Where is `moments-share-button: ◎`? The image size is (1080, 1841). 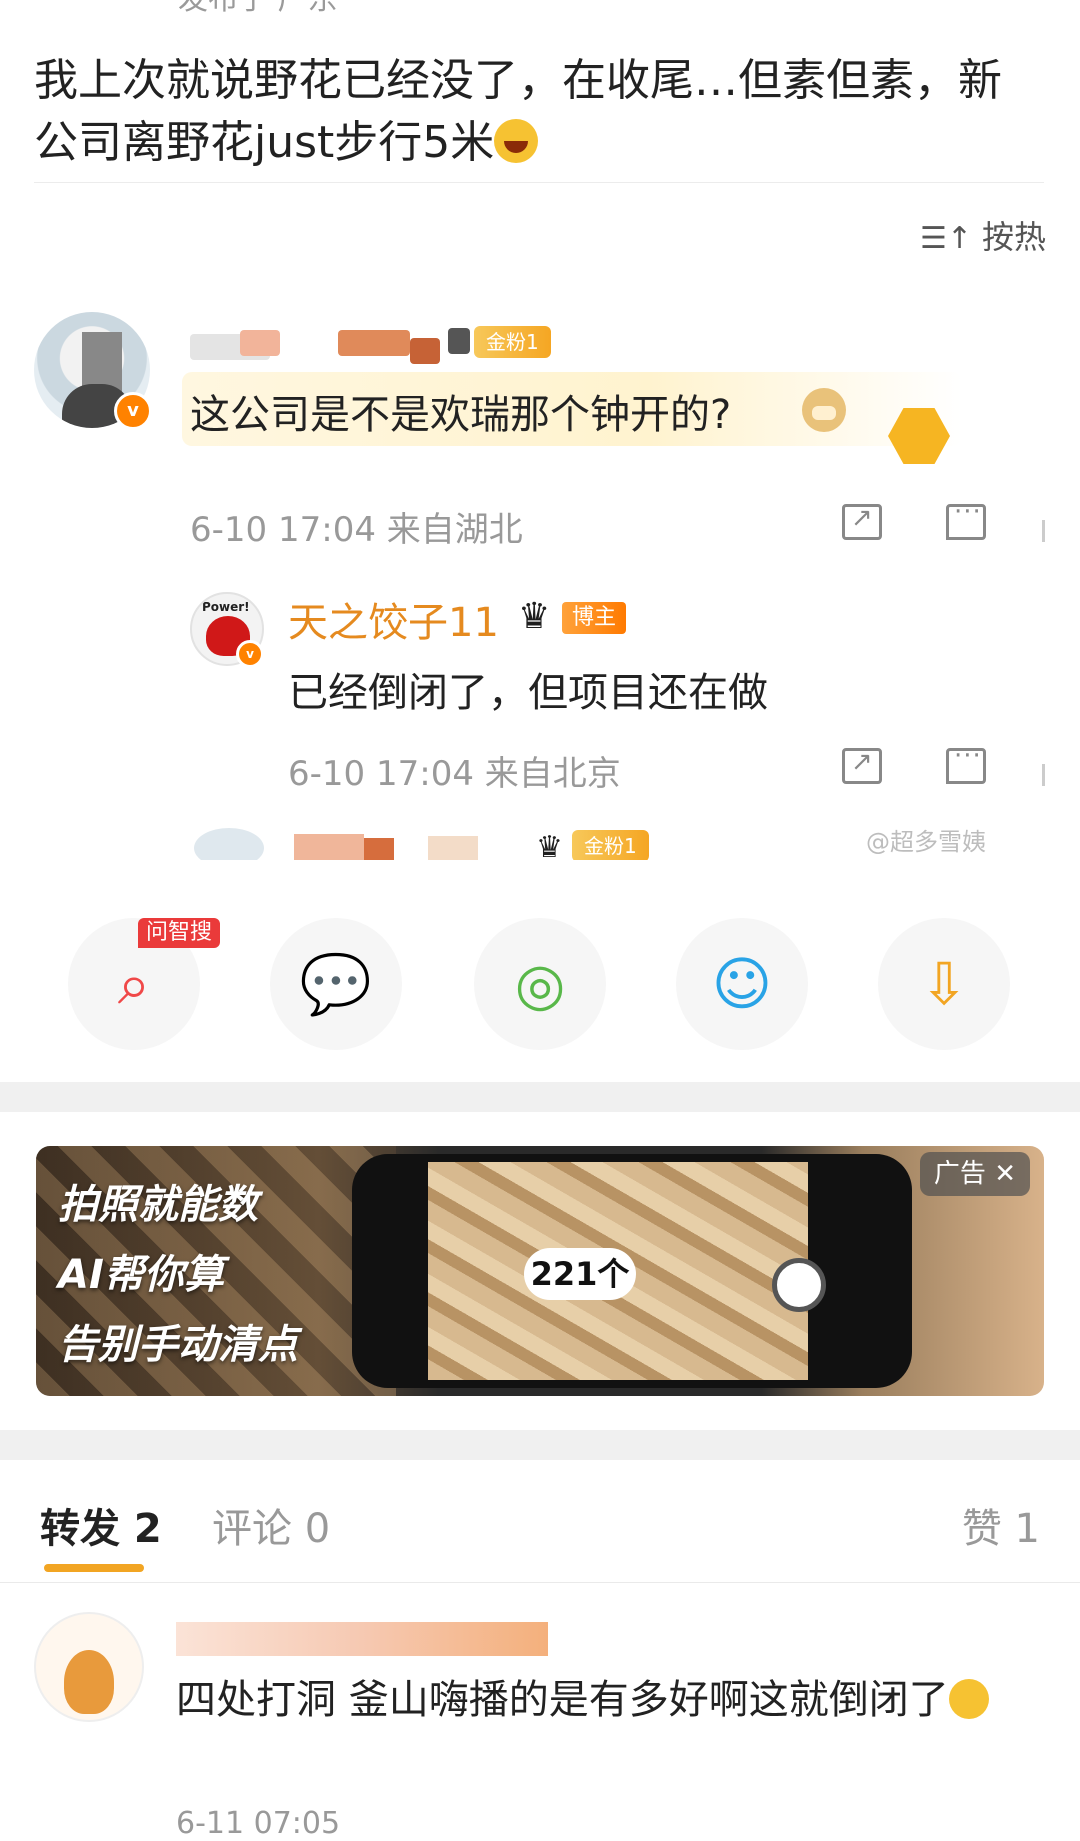 moments-share-button: ◎ is located at coordinates (540, 984).